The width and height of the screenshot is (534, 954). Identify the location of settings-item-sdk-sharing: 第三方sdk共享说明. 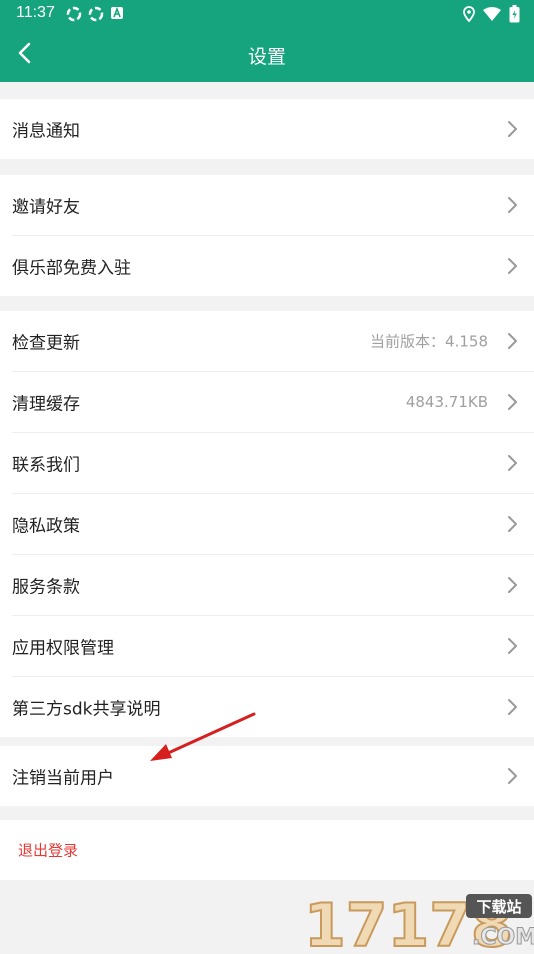
(273, 707).